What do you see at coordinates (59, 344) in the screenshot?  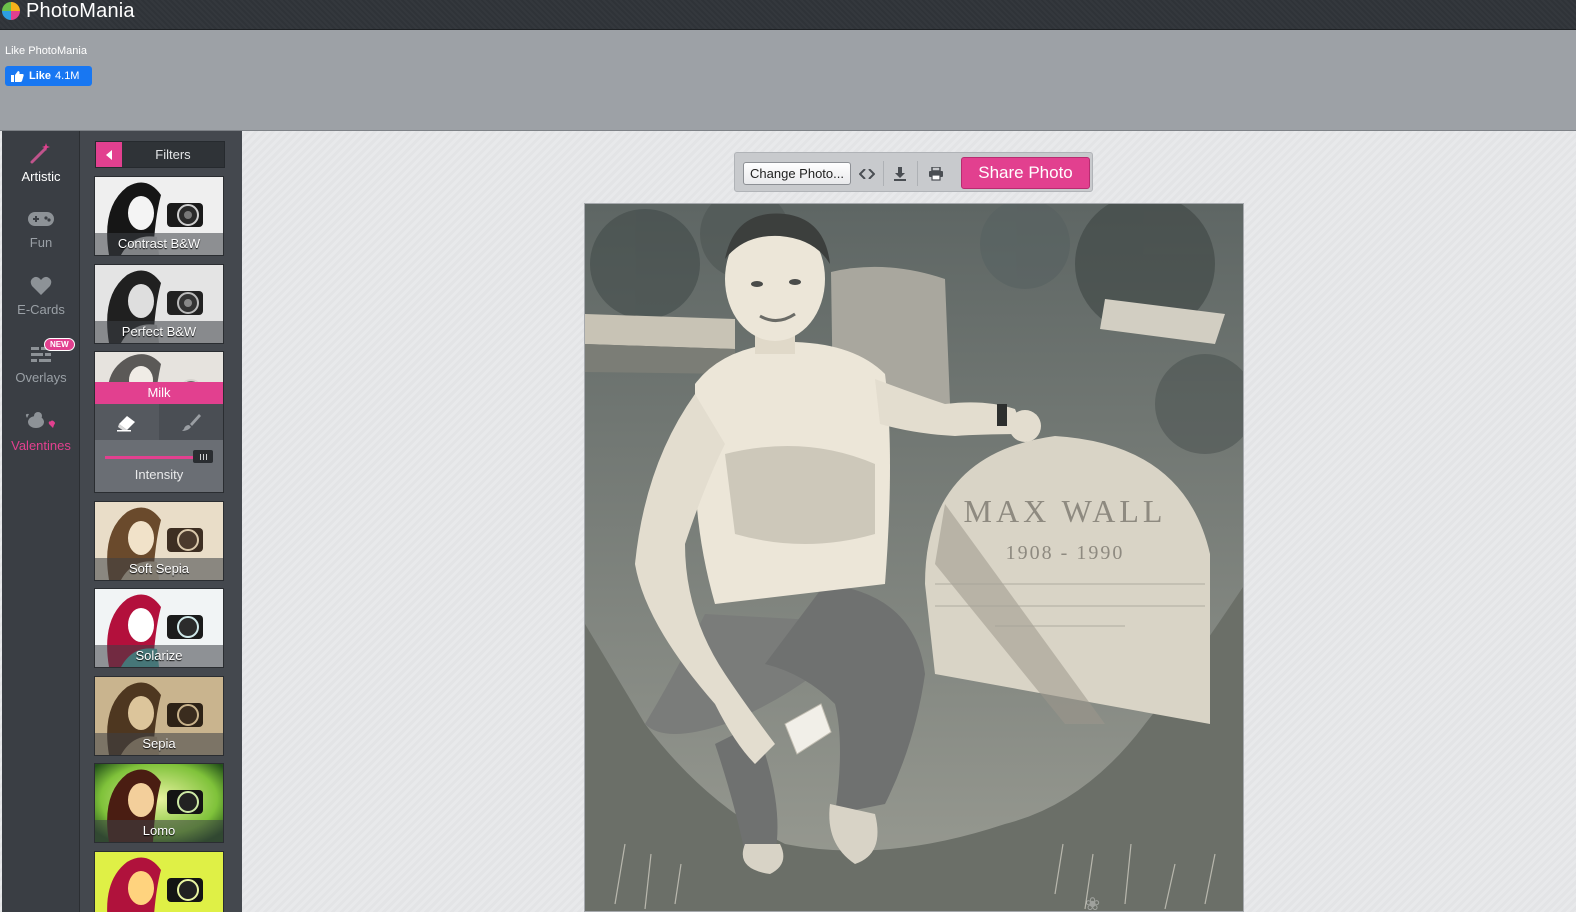 I see `new-badge: NEW` at bounding box center [59, 344].